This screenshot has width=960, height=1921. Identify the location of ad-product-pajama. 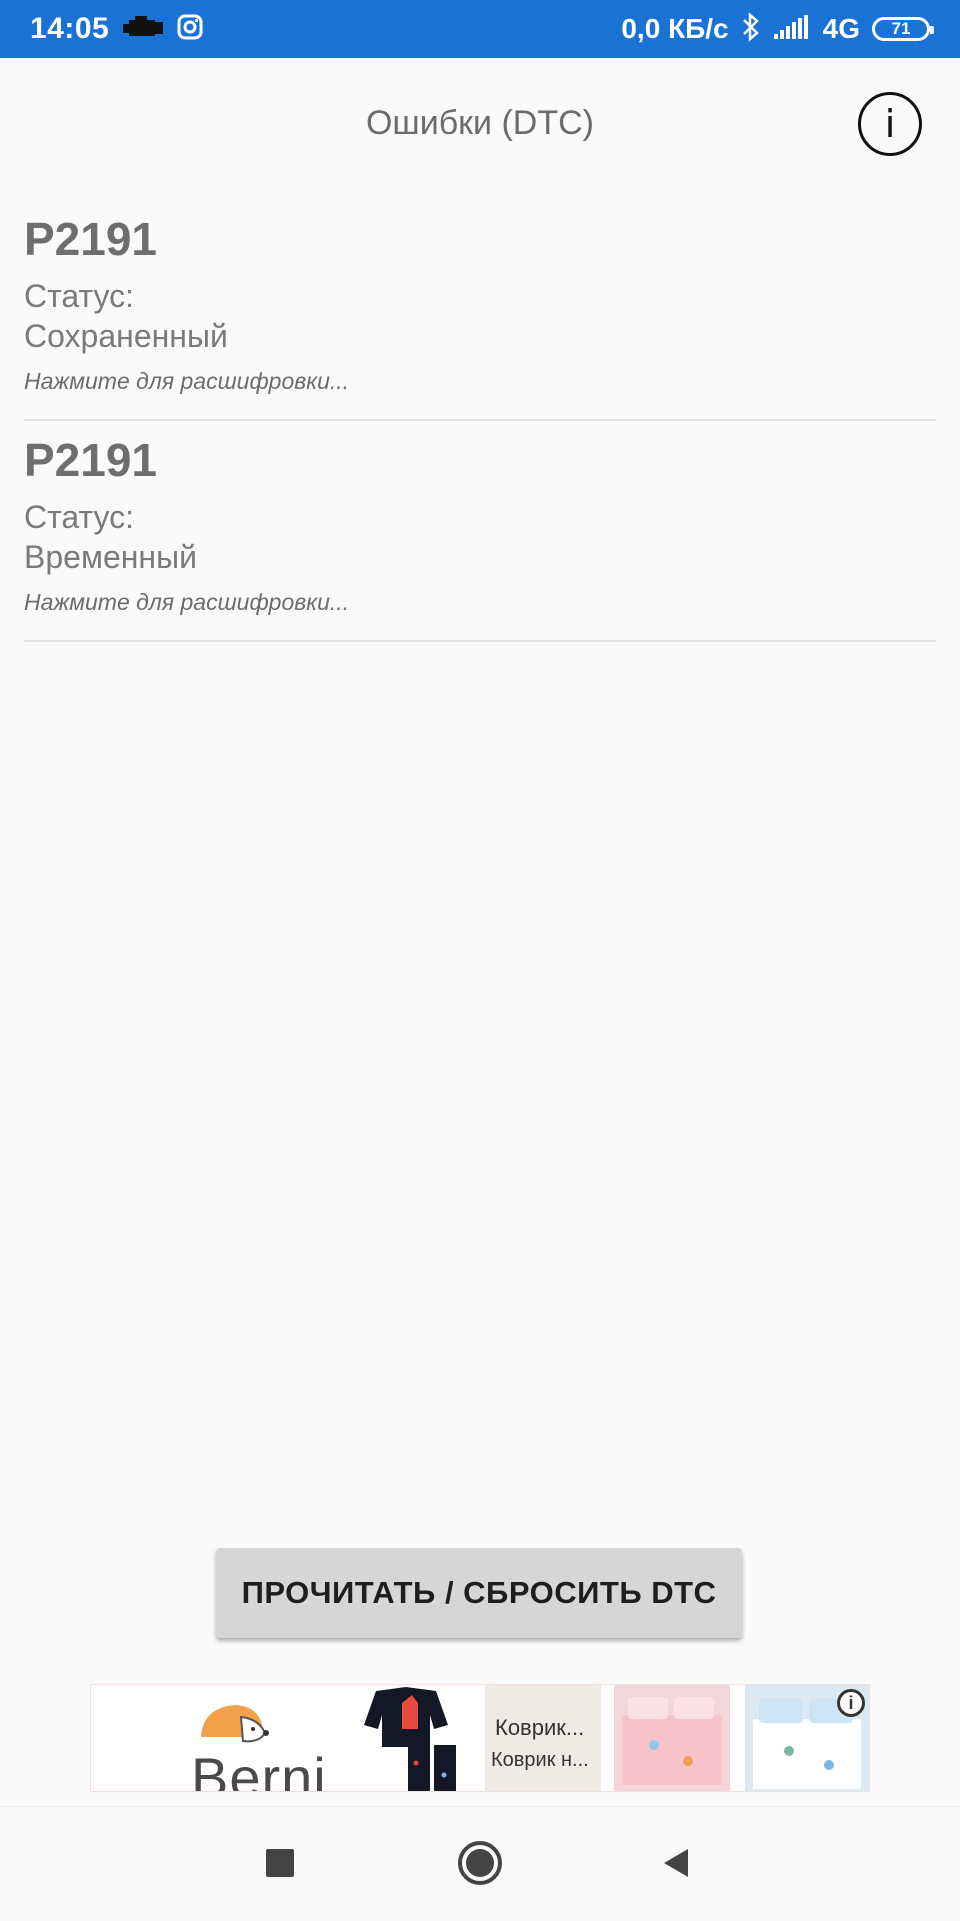
(412, 1738).